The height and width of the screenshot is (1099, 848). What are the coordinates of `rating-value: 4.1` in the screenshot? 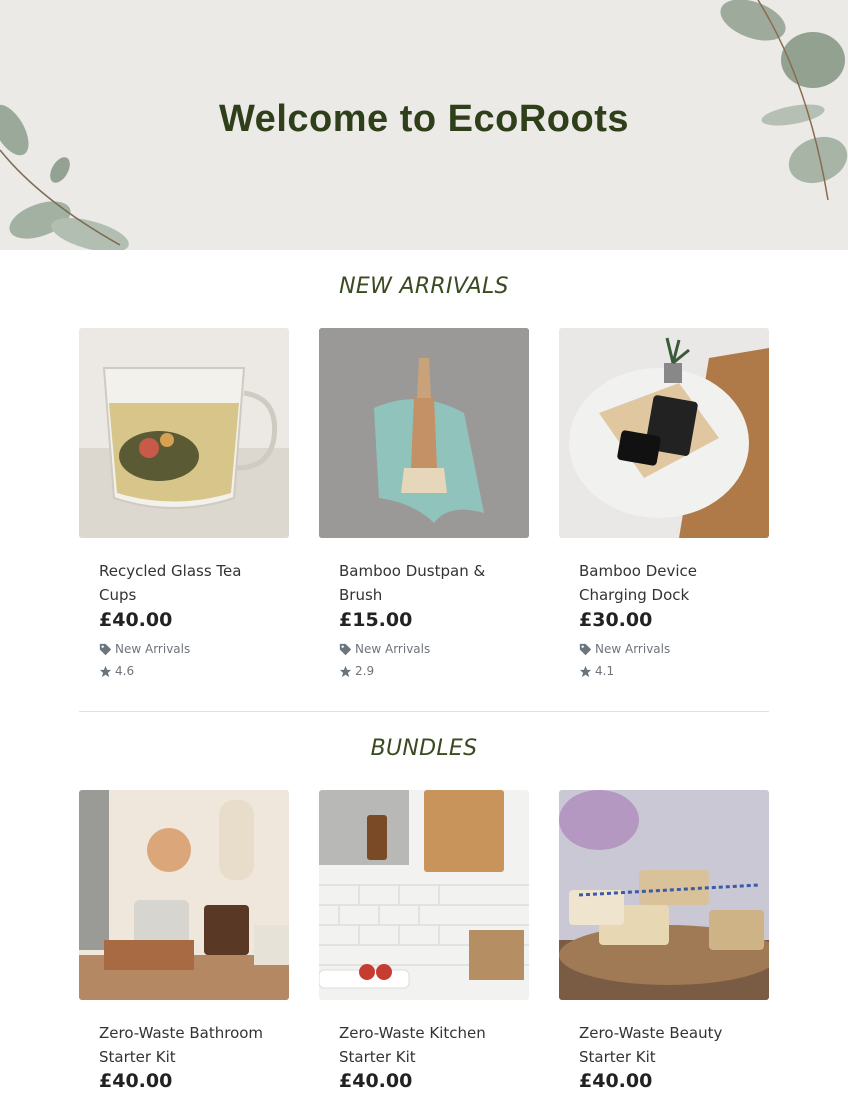 It's located at (605, 671).